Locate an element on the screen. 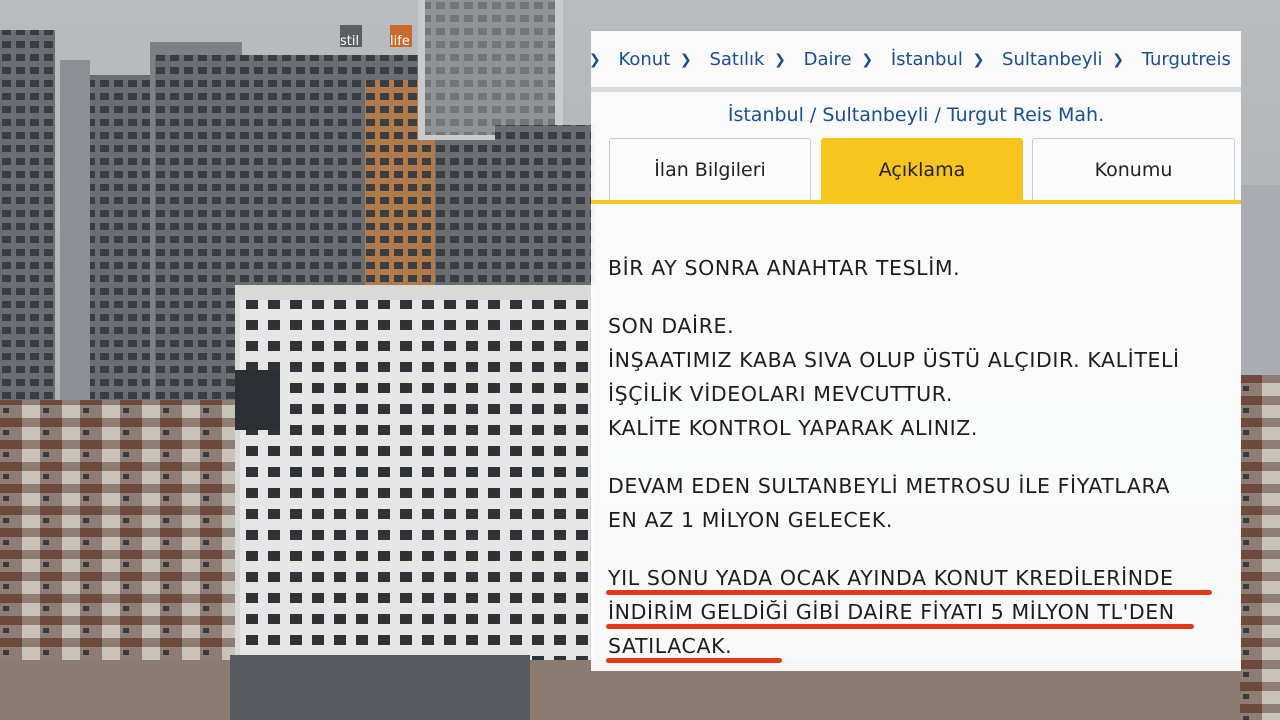 Image resolution: width=1280 pixels, height=720 pixels. description-line: SON DAİRE. is located at coordinates (671, 326).